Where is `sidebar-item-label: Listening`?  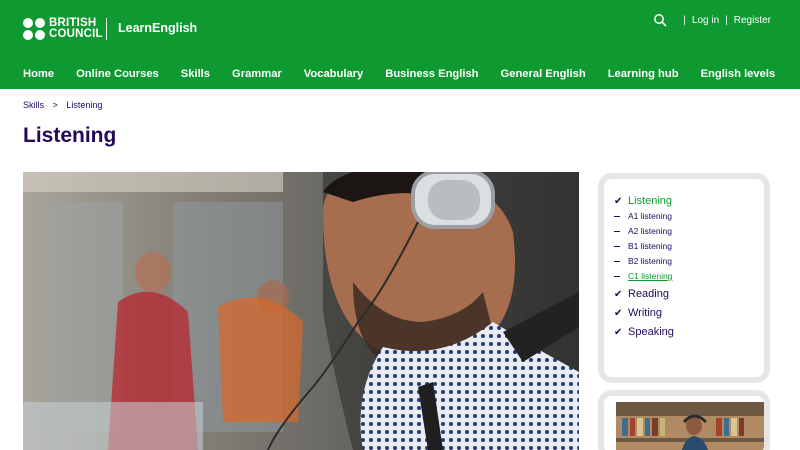
sidebar-item-label: Listening is located at coordinates (650, 201).